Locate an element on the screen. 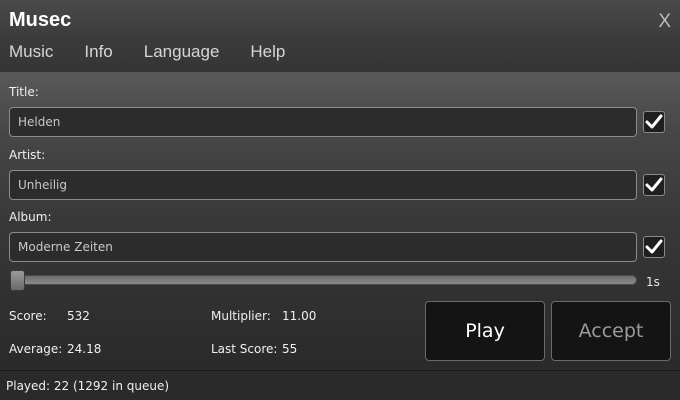  menu-item-language: Language is located at coordinates (182, 52).